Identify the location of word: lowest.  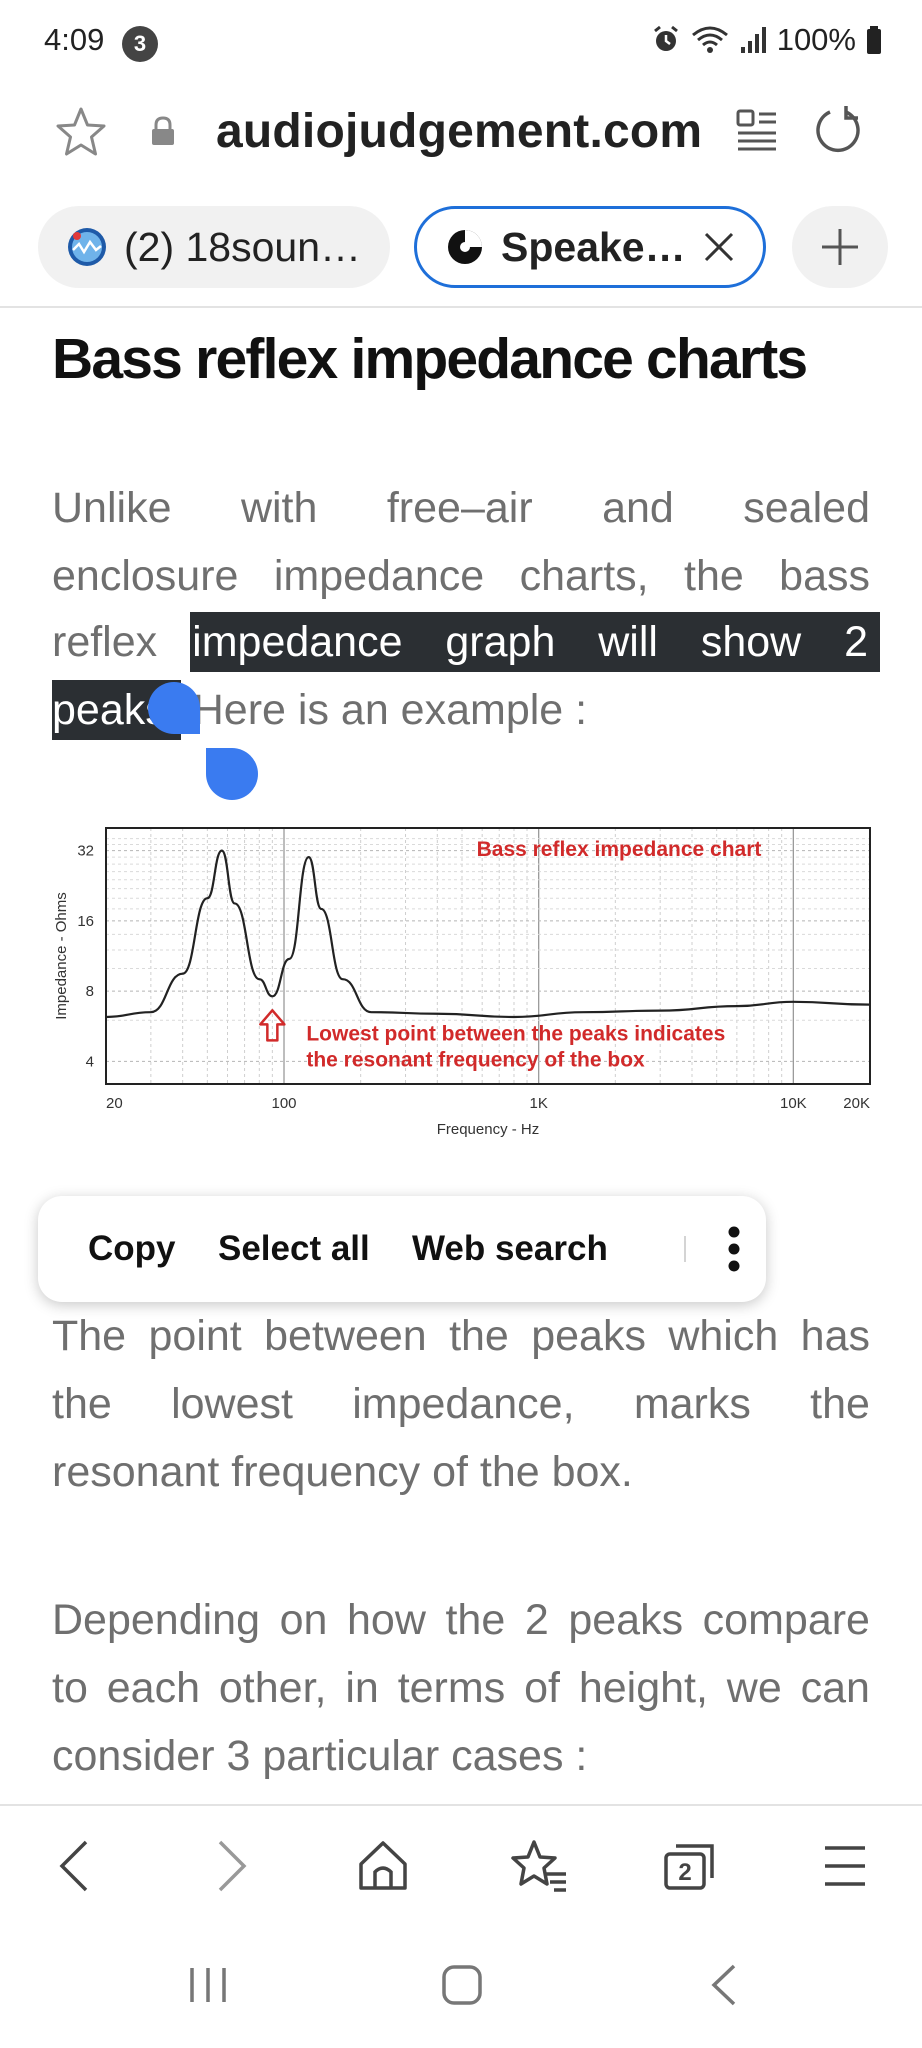
(232, 1404).